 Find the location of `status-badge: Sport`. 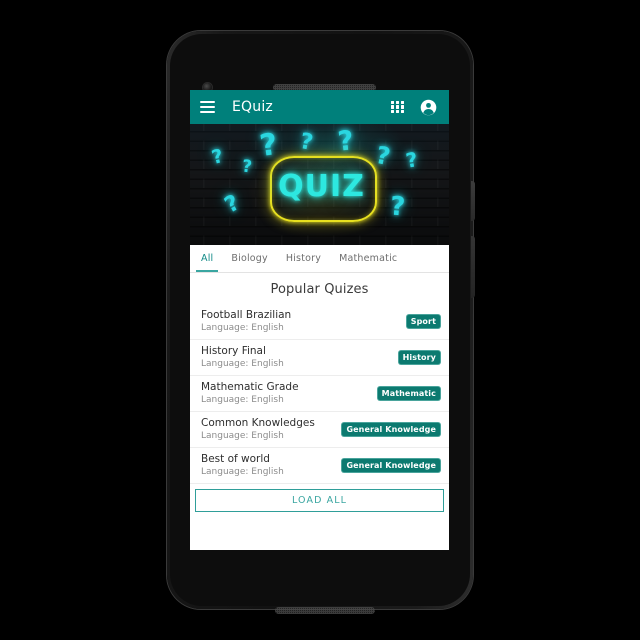

status-badge: Sport is located at coordinates (423, 321).